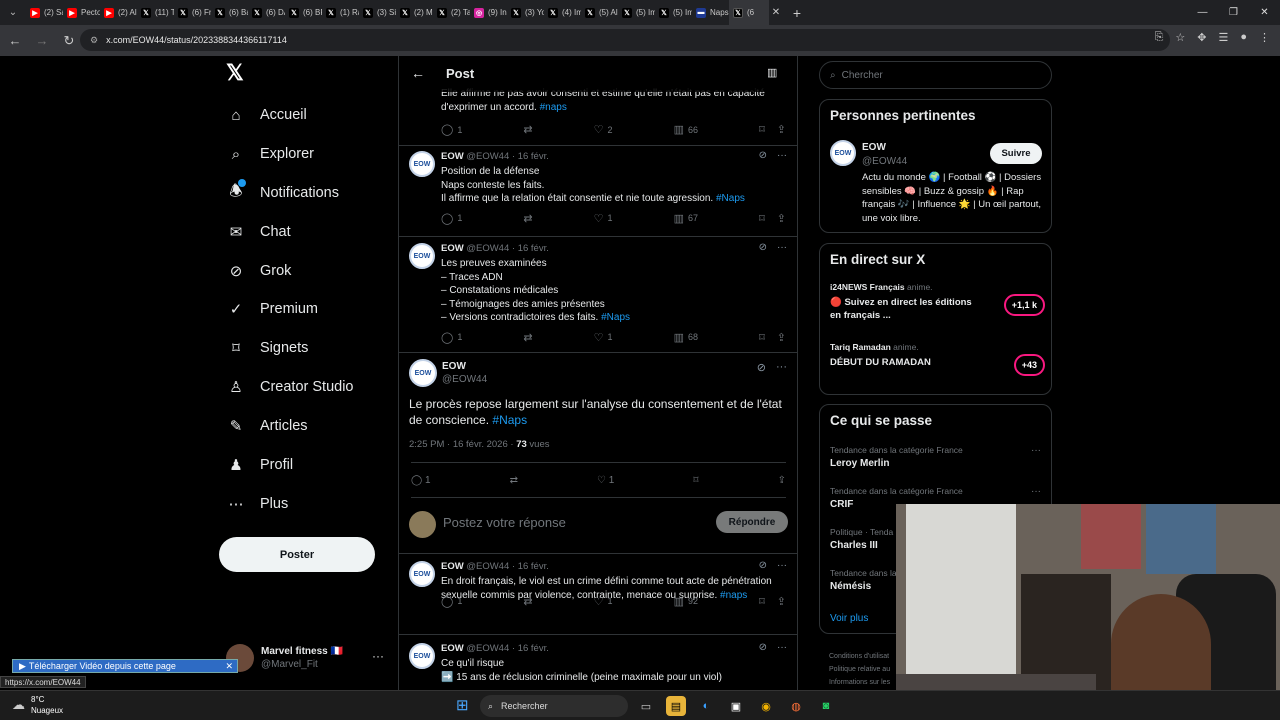 Image resolution: width=1280 pixels, height=720 pixels. I want to click on nav-item-profil: ♟ Profil, so click(259, 465).